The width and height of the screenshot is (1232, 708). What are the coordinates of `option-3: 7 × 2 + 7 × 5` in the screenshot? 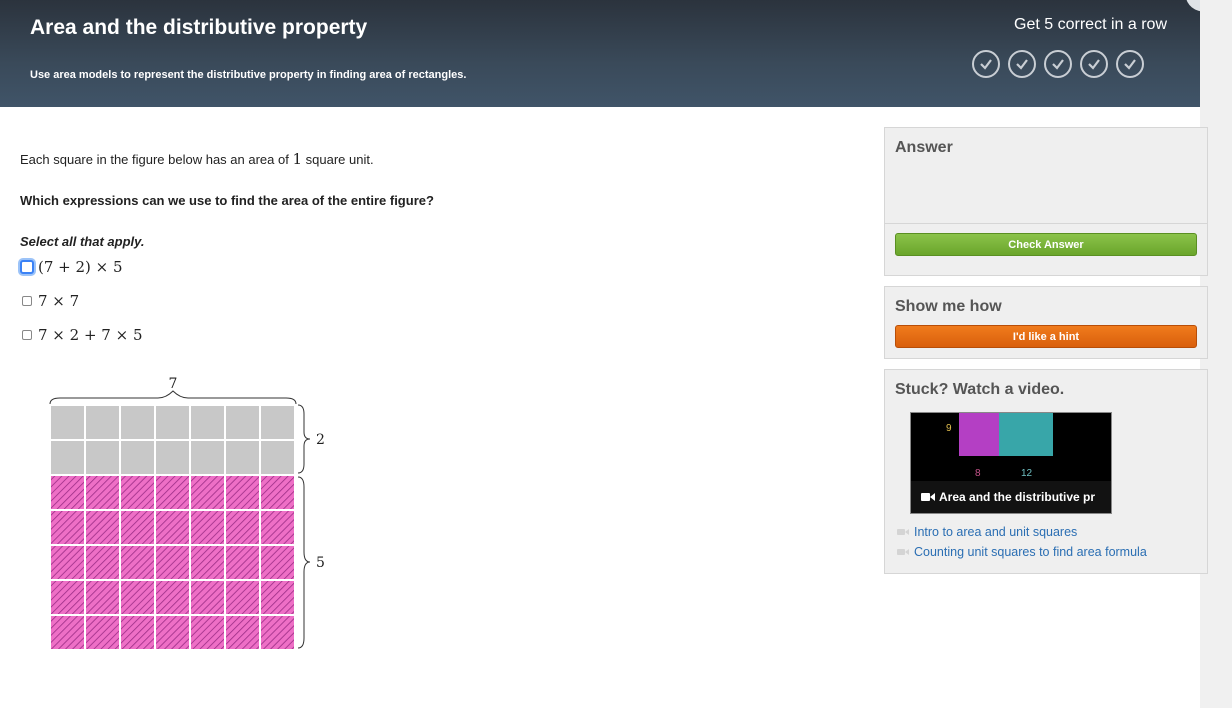 It's located at (82, 335).